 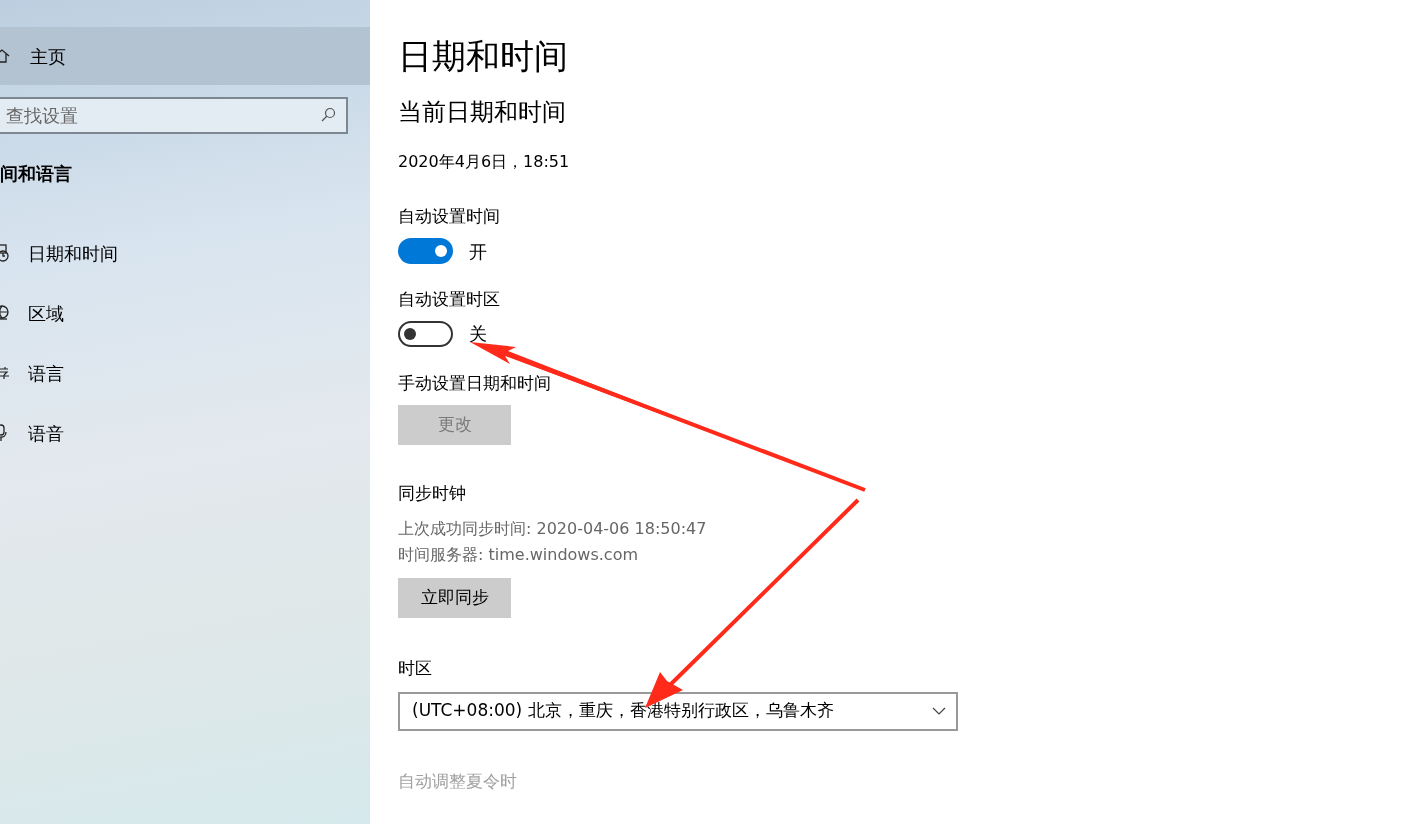 What do you see at coordinates (518, 555) in the screenshot?
I see `sync-info: 时间服务器: time.windows.com` at bounding box center [518, 555].